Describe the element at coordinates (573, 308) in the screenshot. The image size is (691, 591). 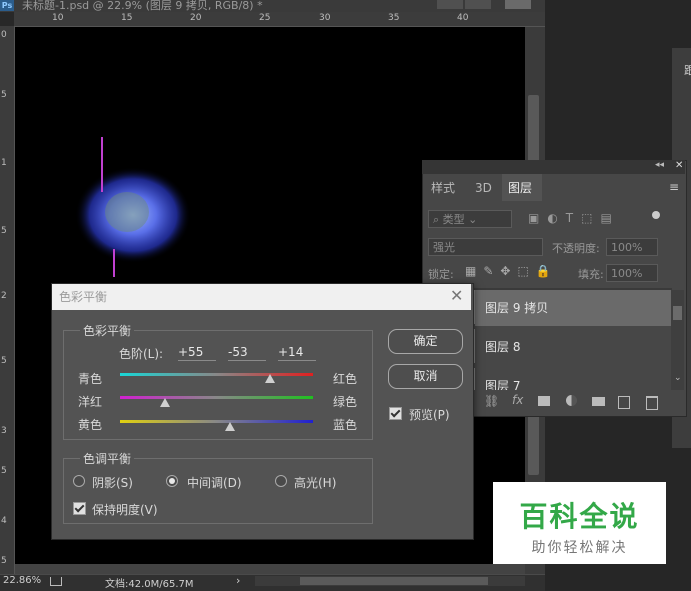
I see `layer-row-selected: 图层 9 拷贝` at that location.